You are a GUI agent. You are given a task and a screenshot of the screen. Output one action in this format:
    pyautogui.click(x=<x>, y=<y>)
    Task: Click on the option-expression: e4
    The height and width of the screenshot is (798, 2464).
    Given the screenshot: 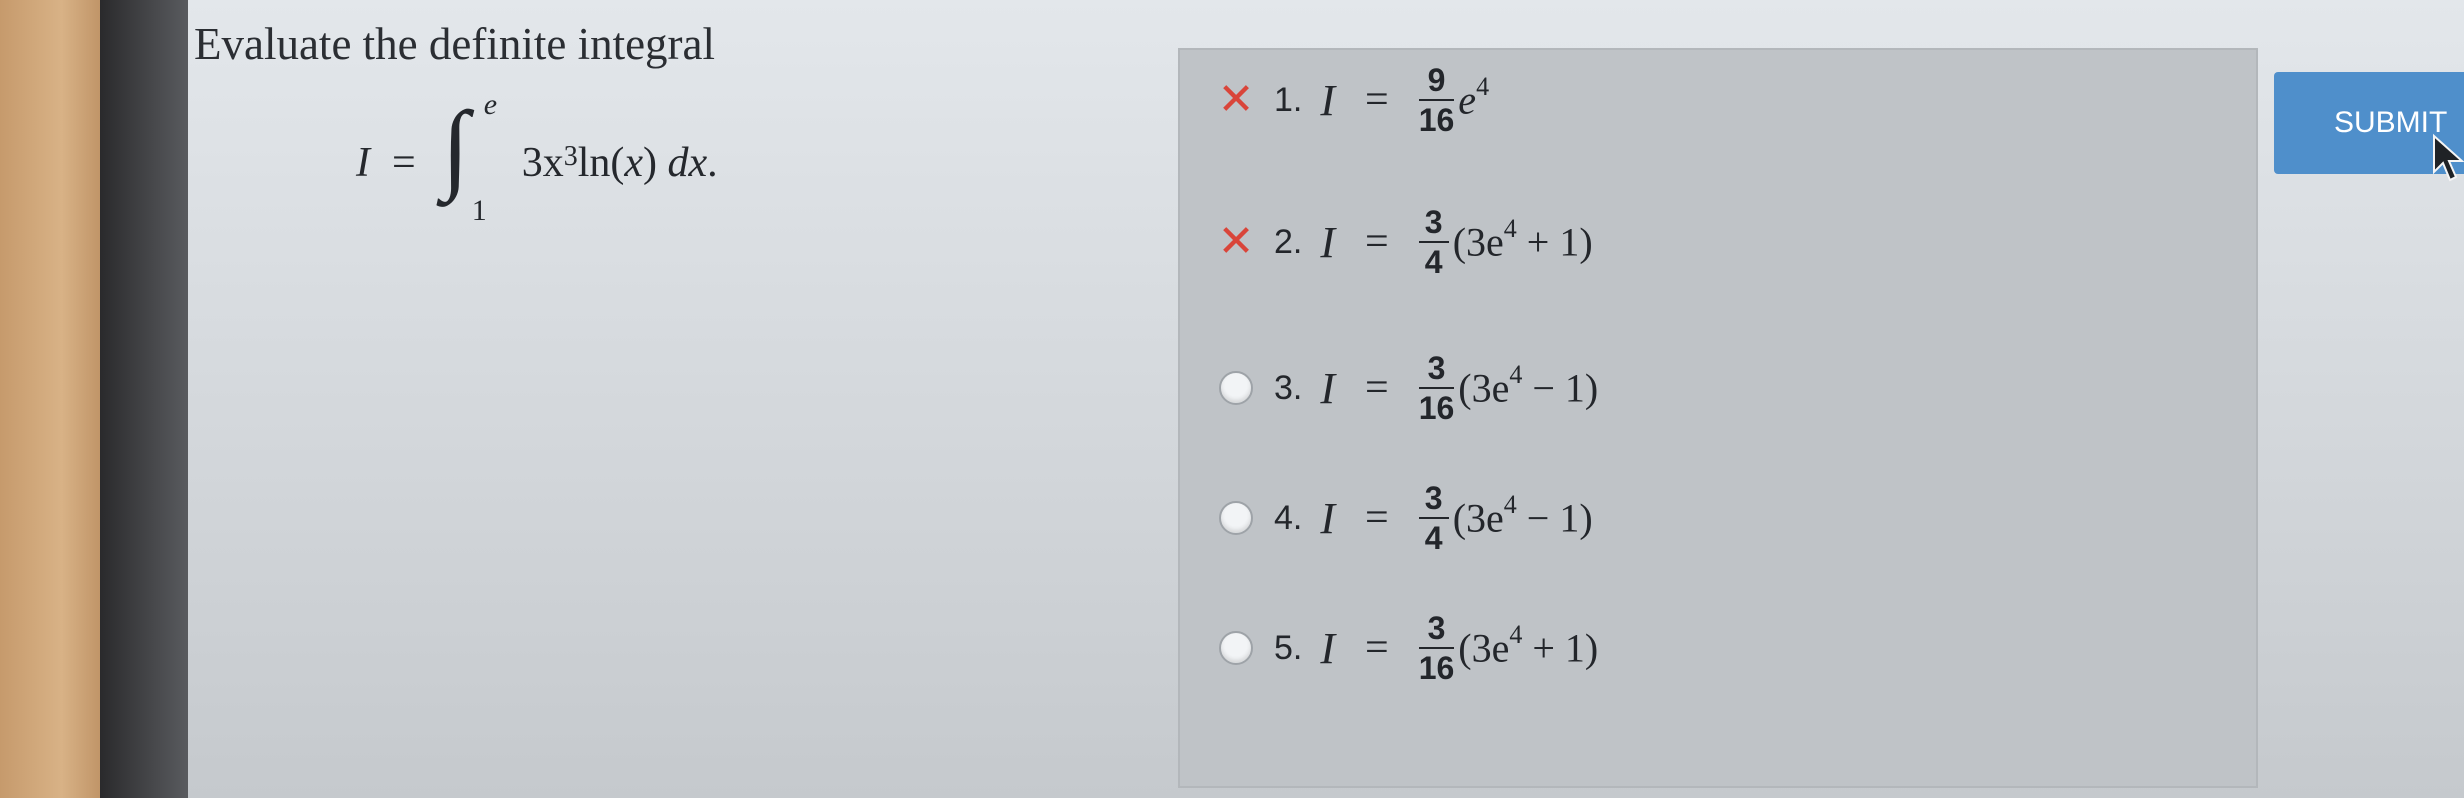 What is the action you would take?
    pyautogui.click(x=1473, y=97)
    